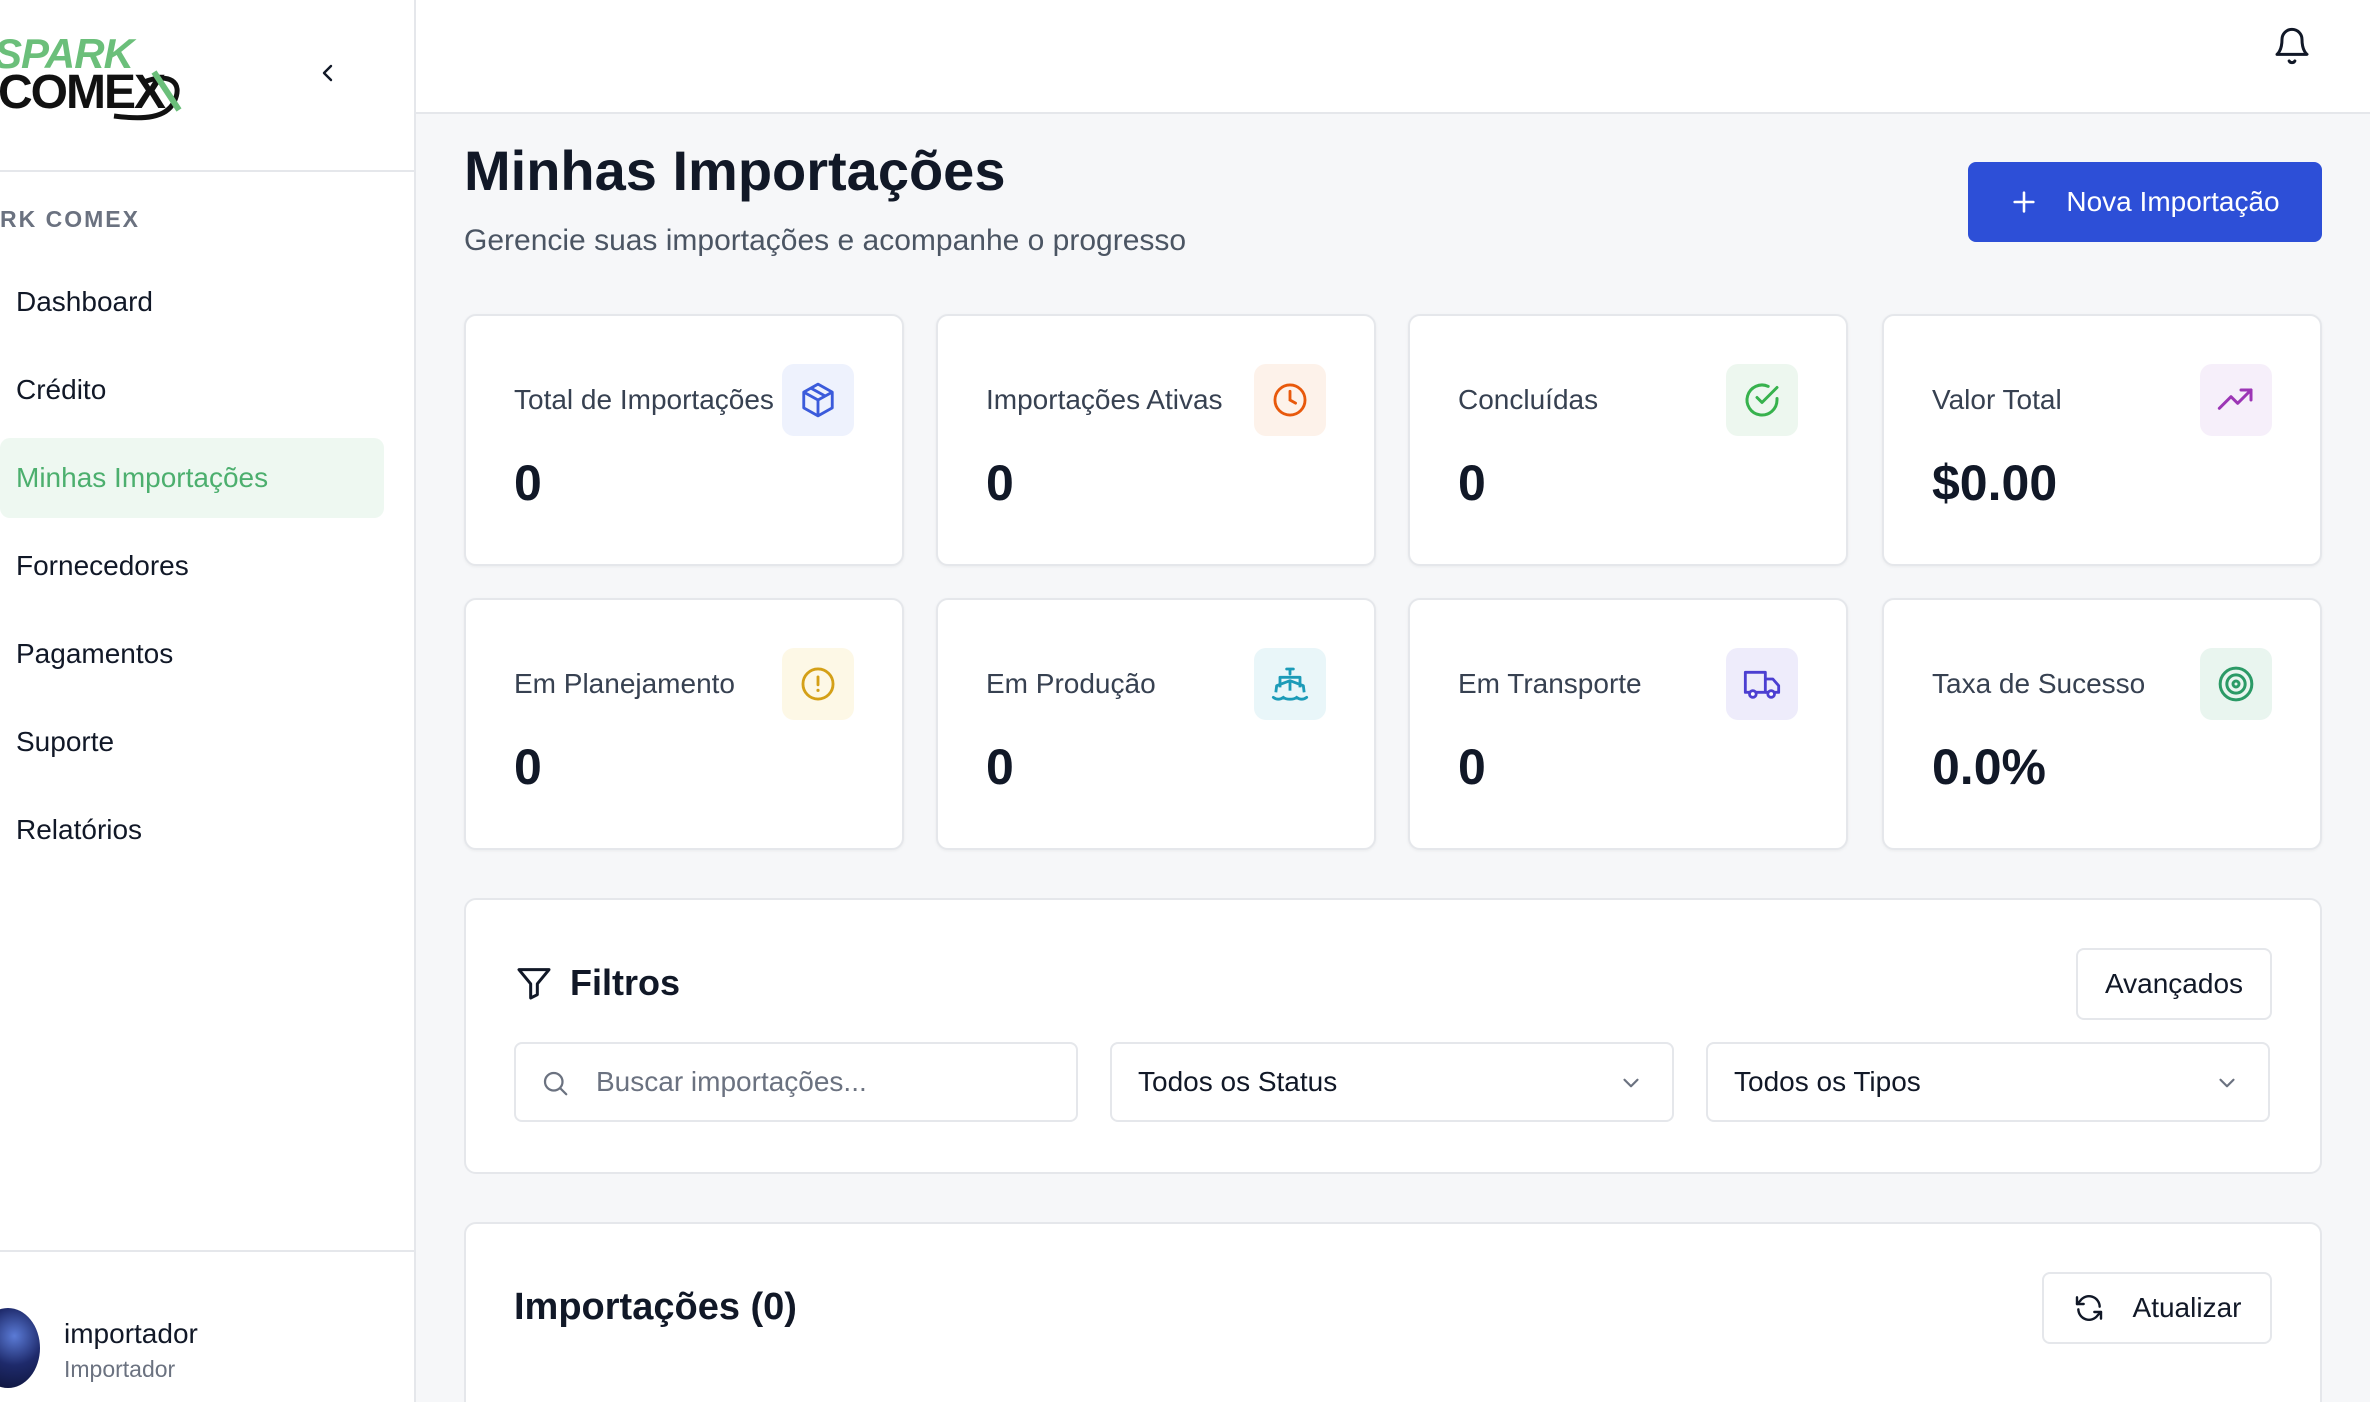 Image resolution: width=2370 pixels, height=1402 pixels. I want to click on notifications-button, so click(2292, 46).